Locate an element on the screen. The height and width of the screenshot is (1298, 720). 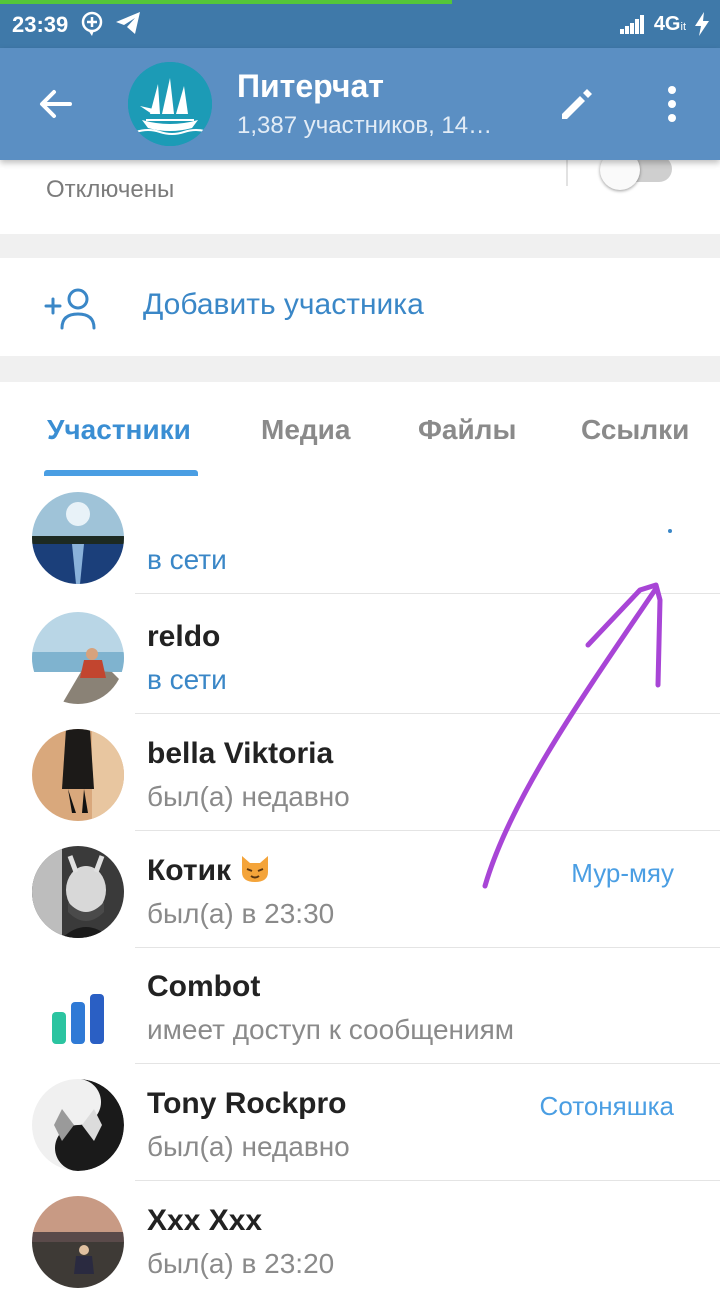
avatar-beach-photo is located at coordinates (78, 658).